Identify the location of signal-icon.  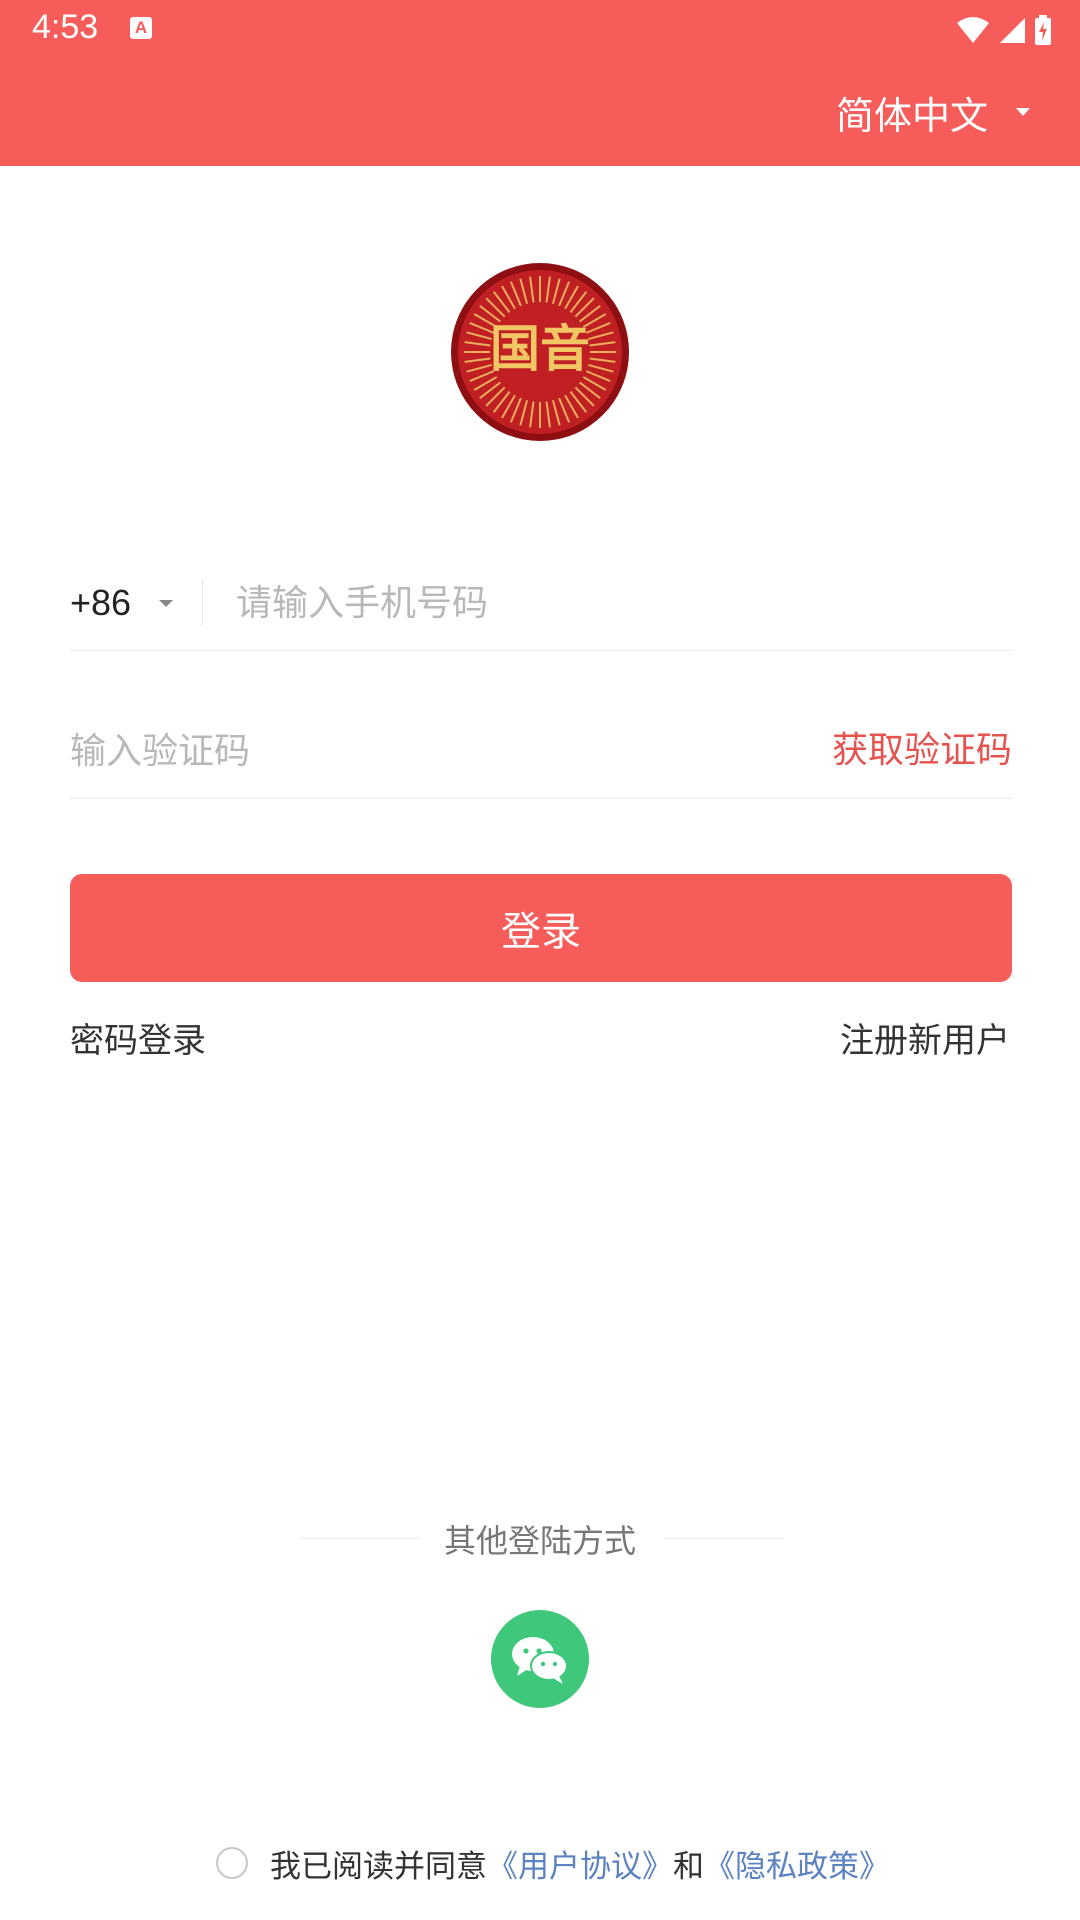
(1012, 30).